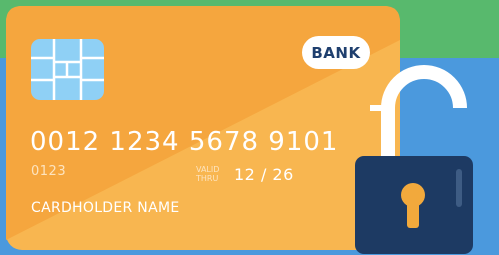  What do you see at coordinates (208, 169) in the screenshot?
I see `valid-label-line1: VALID` at bounding box center [208, 169].